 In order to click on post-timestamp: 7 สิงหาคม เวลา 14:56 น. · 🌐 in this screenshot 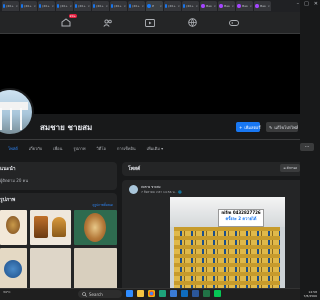, I will do `click(161, 192)`.